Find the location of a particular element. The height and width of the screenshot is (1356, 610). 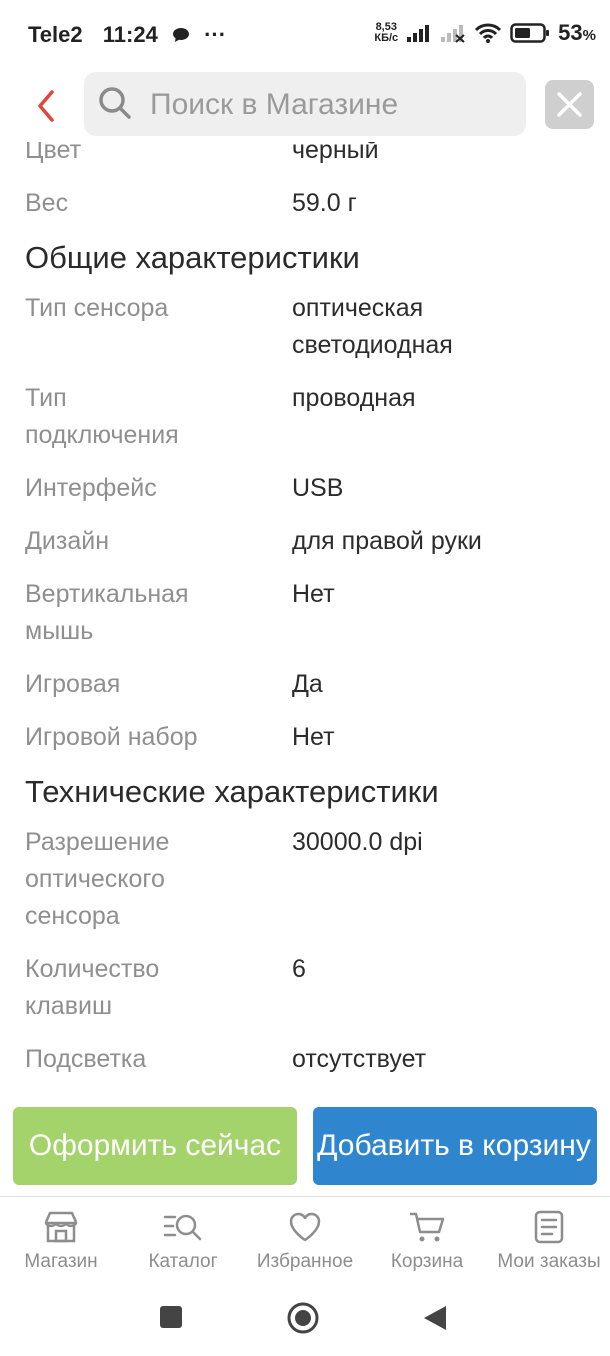

store-icon is located at coordinates (61, 1227).